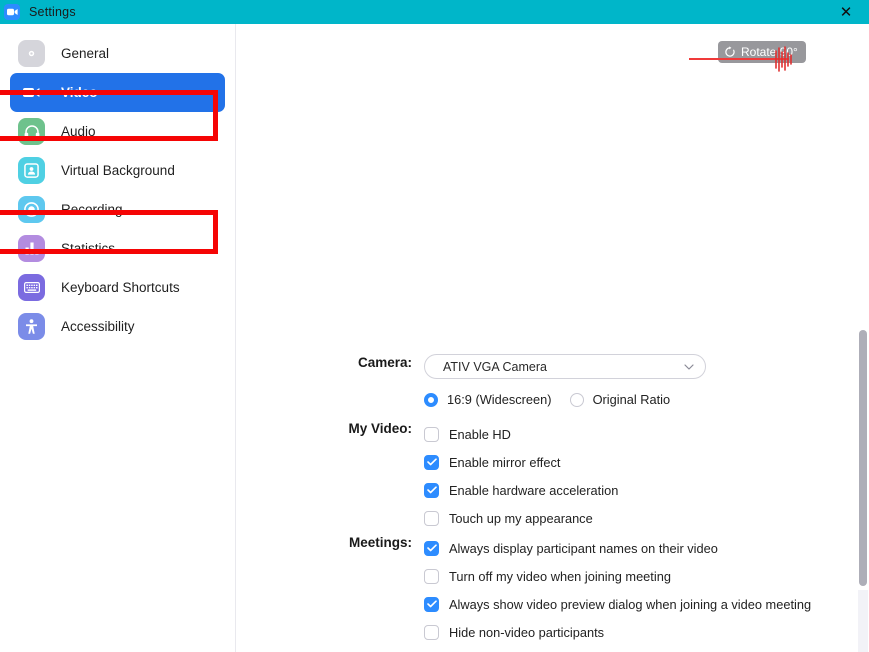 Image resolution: width=869 pixels, height=652 pixels. I want to click on sidebar-item-label: General, so click(85, 53).